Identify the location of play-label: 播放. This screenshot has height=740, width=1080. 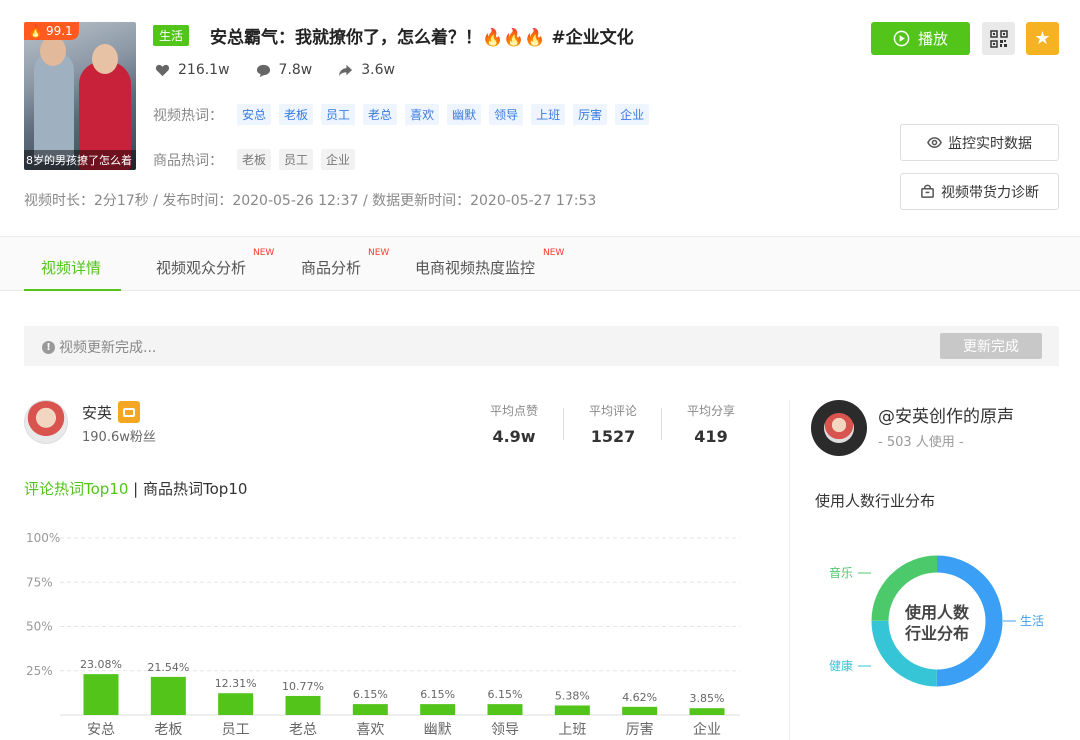
(932, 39).